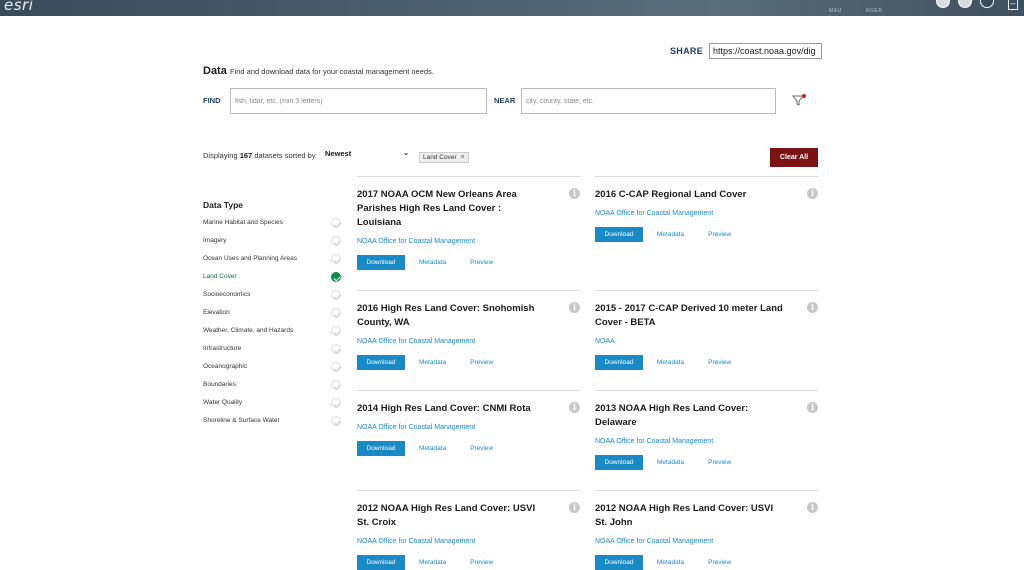 The image size is (1024, 570). What do you see at coordinates (273, 227) in the screenshot?
I see `sidebar-item-marine-habitat: Marine Habitat and Species` at bounding box center [273, 227].